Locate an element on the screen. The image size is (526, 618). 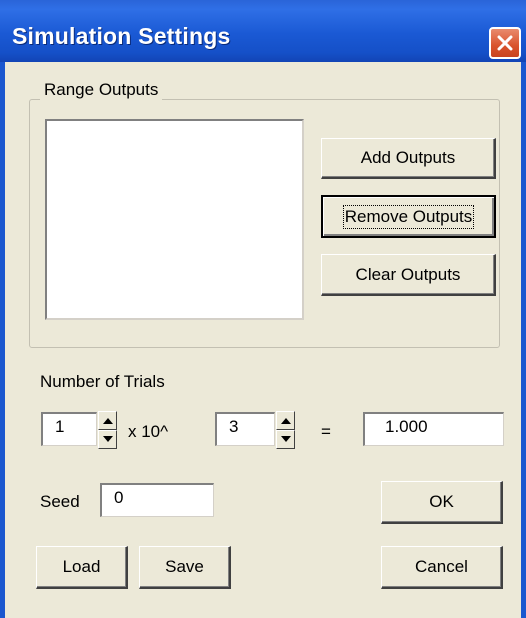
trials-mantissa-spinner is located at coordinates (107, 430).